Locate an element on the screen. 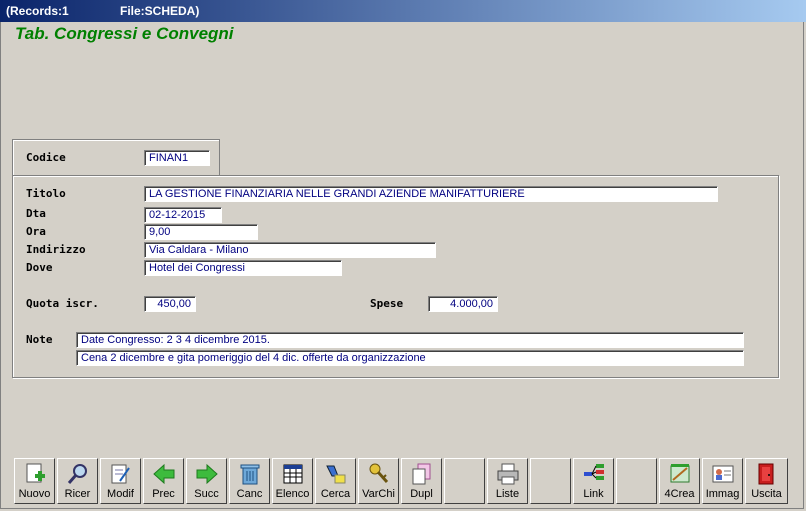  printer-icon is located at coordinates (508, 474).